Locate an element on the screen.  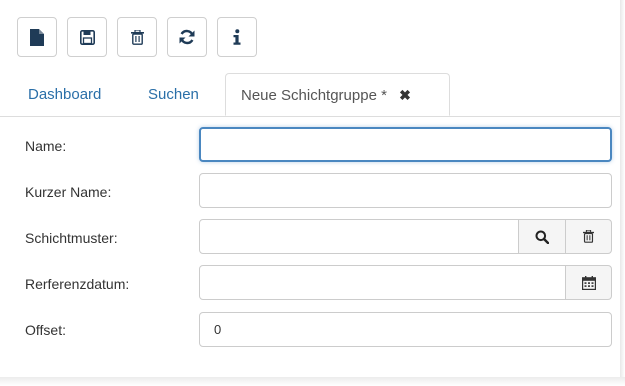
reference-date-calendar-button is located at coordinates (588, 282).